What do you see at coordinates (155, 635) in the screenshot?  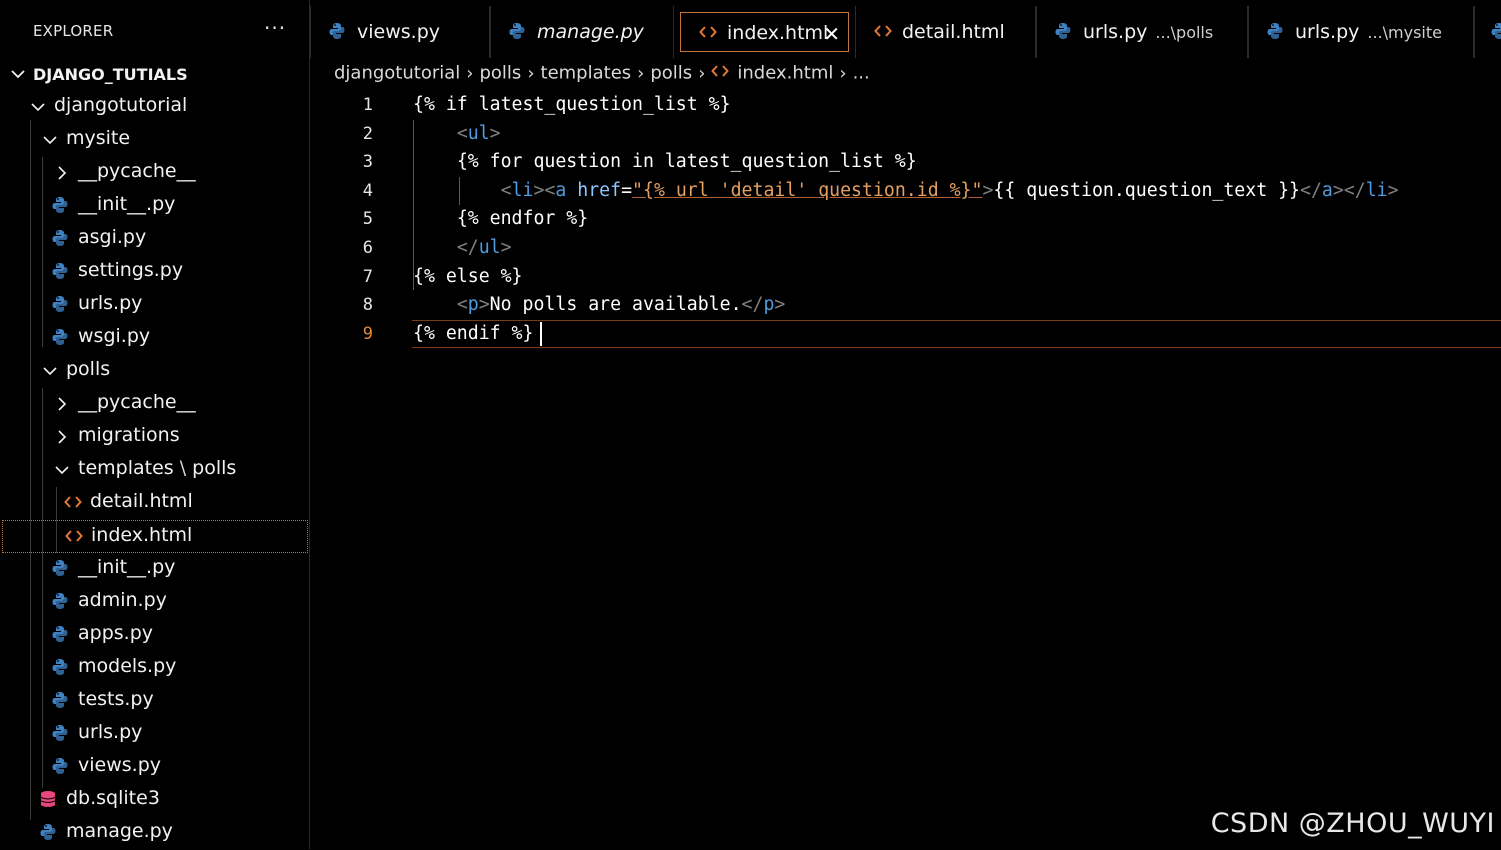 I see `tree-item-apps-py: apps.py` at bounding box center [155, 635].